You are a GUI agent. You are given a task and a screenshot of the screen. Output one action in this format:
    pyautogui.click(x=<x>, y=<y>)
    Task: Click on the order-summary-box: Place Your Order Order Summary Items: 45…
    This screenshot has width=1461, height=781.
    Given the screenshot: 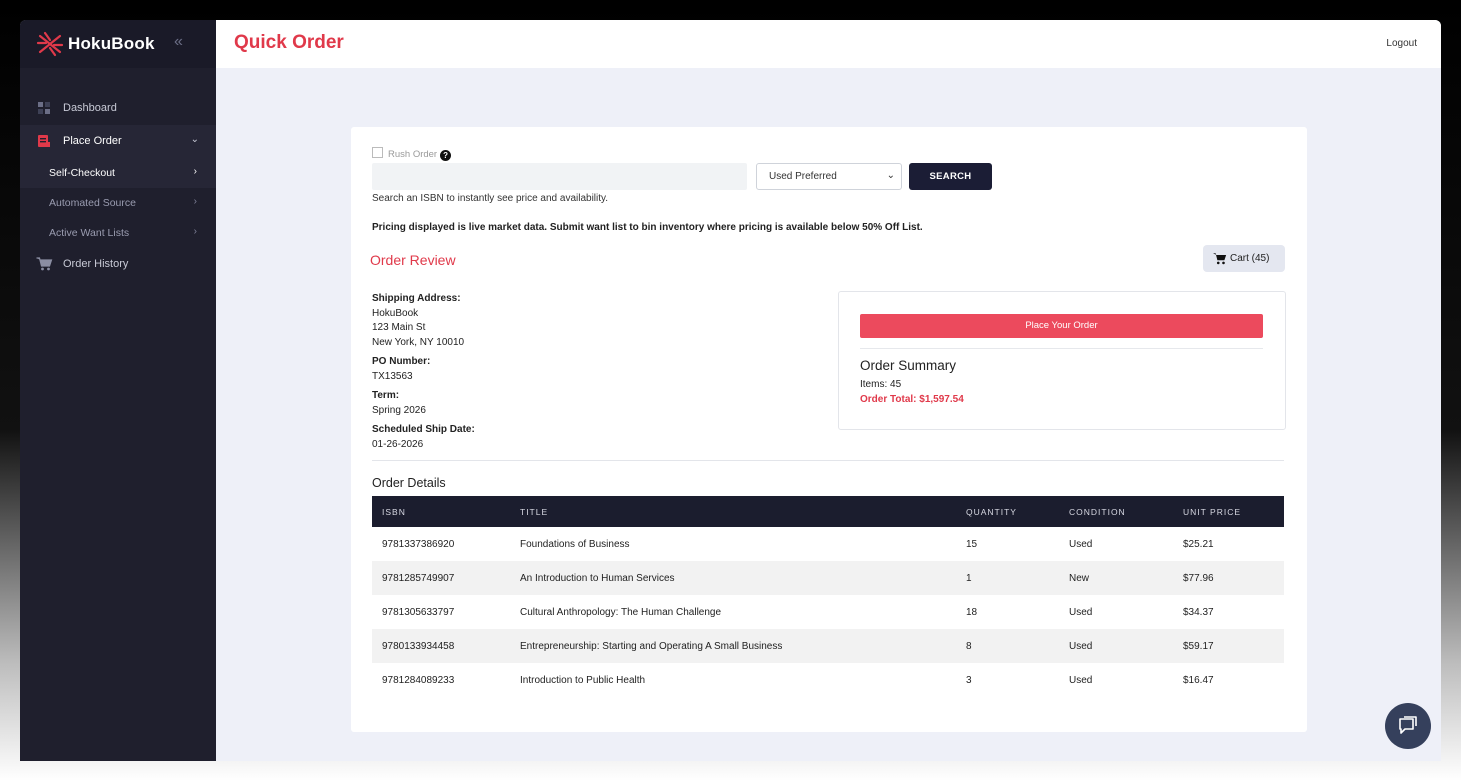 What is the action you would take?
    pyautogui.click(x=1062, y=360)
    